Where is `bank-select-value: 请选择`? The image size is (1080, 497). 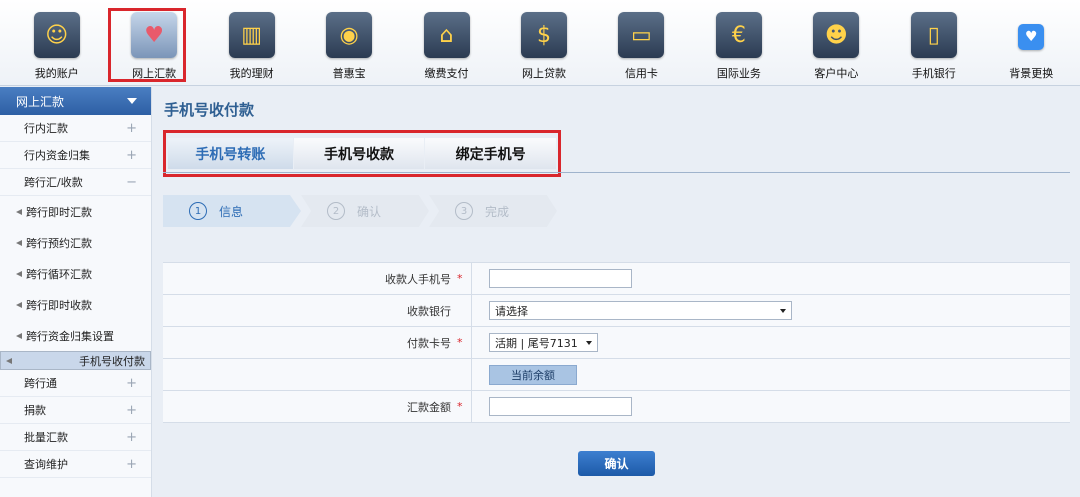
bank-select-value: 请选择 is located at coordinates (511, 311).